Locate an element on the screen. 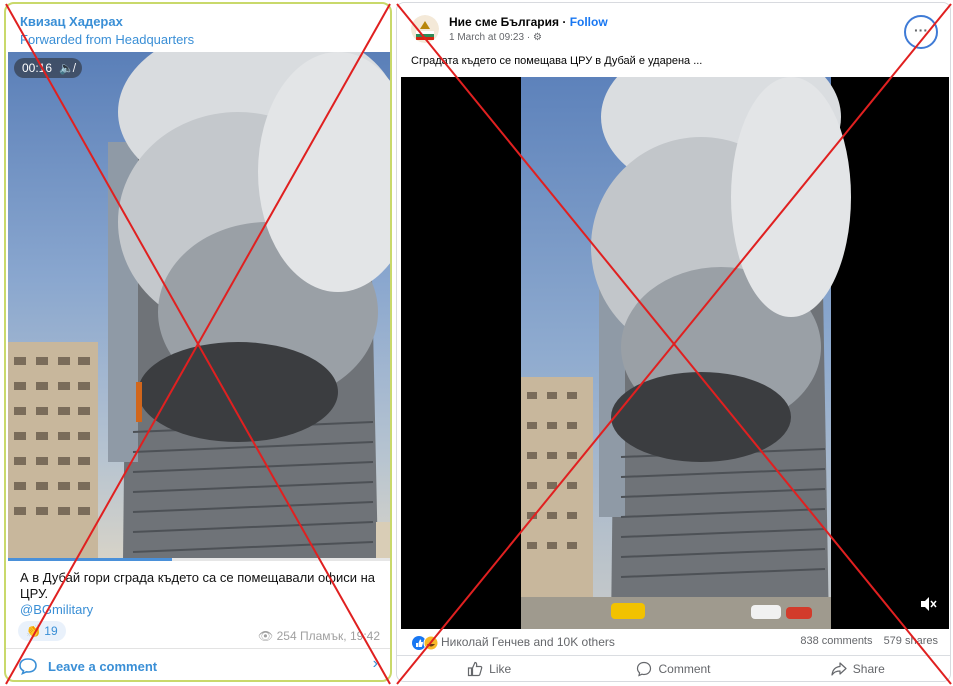  comments-count-link: 838 comments is located at coordinates (836, 641).